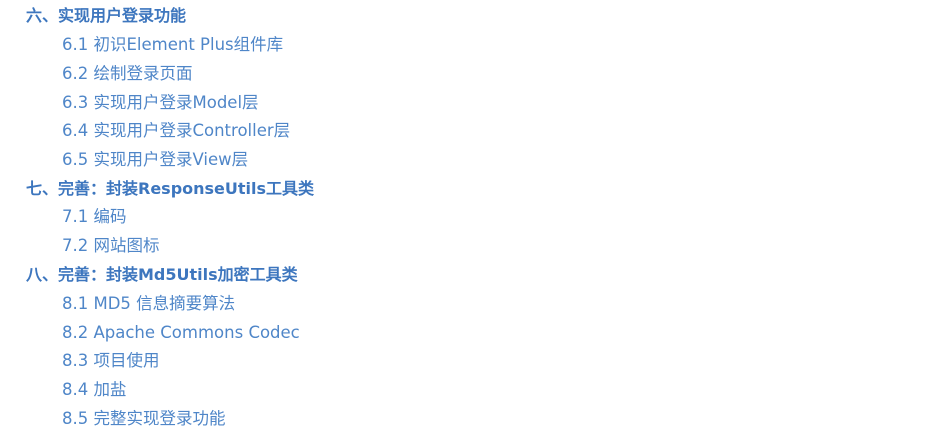 The image size is (949, 447). What do you see at coordinates (111, 361) in the screenshot?
I see `toc-item-8-3: 8.3 项目使用` at bounding box center [111, 361].